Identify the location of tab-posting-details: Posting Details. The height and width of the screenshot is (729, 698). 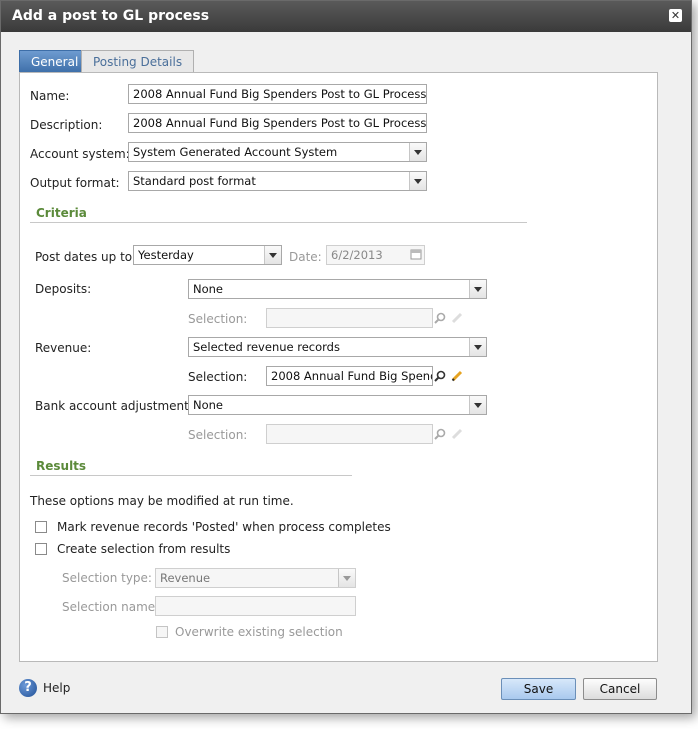
(138, 61).